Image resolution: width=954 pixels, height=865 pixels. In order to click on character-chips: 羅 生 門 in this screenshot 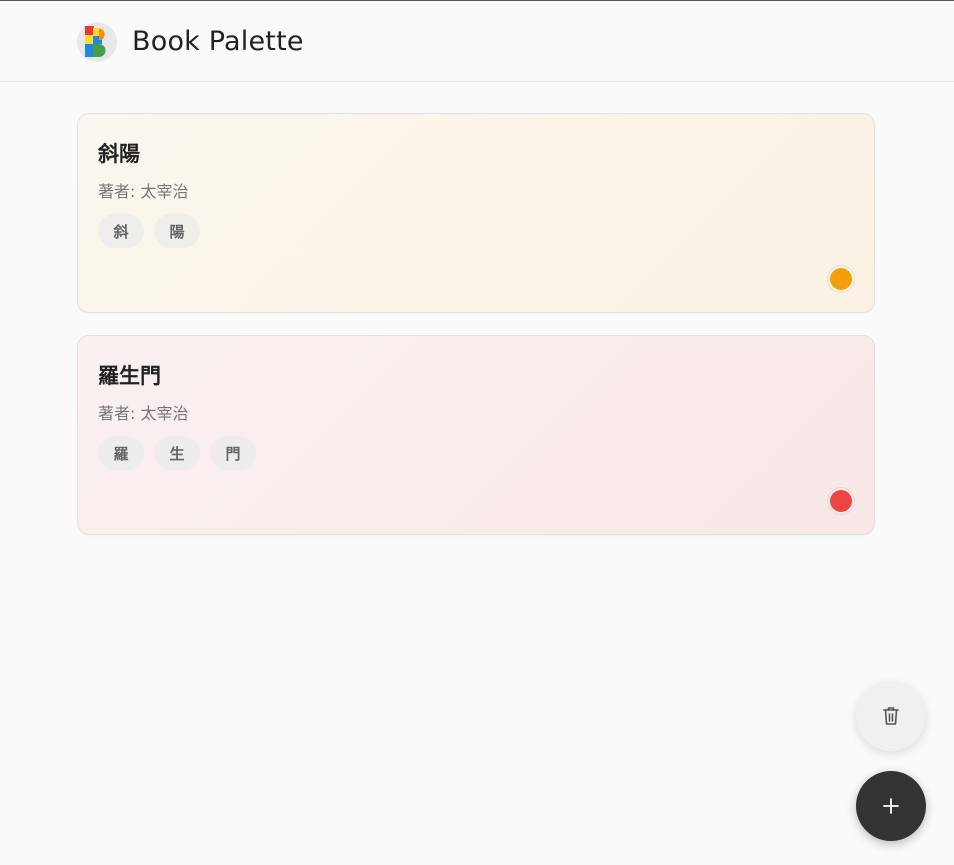, I will do `click(177, 453)`.